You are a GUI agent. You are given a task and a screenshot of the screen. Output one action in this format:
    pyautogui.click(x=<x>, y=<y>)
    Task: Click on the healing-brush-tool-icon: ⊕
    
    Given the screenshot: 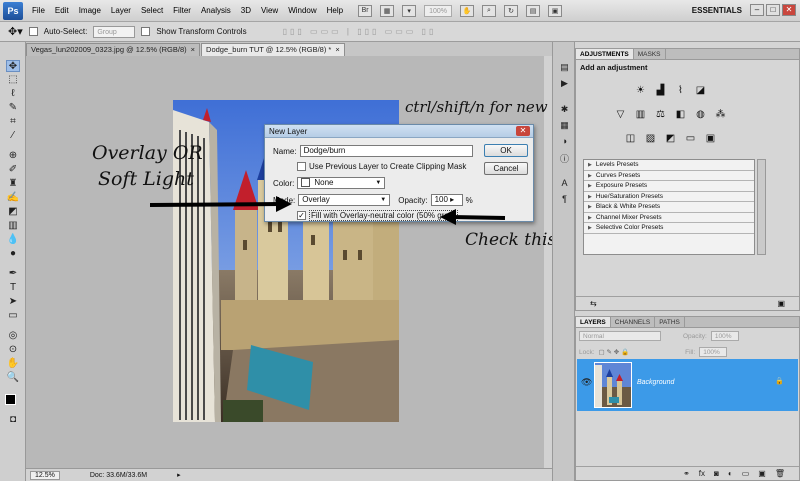 What is the action you would take?
    pyautogui.click(x=13, y=156)
    